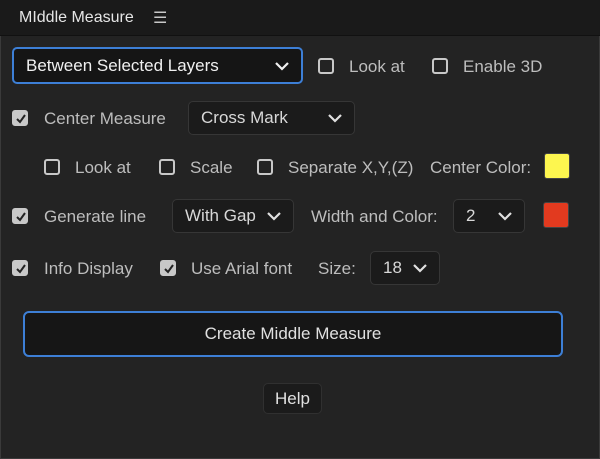  I want to click on info-display-label: Info Display, so click(88, 268).